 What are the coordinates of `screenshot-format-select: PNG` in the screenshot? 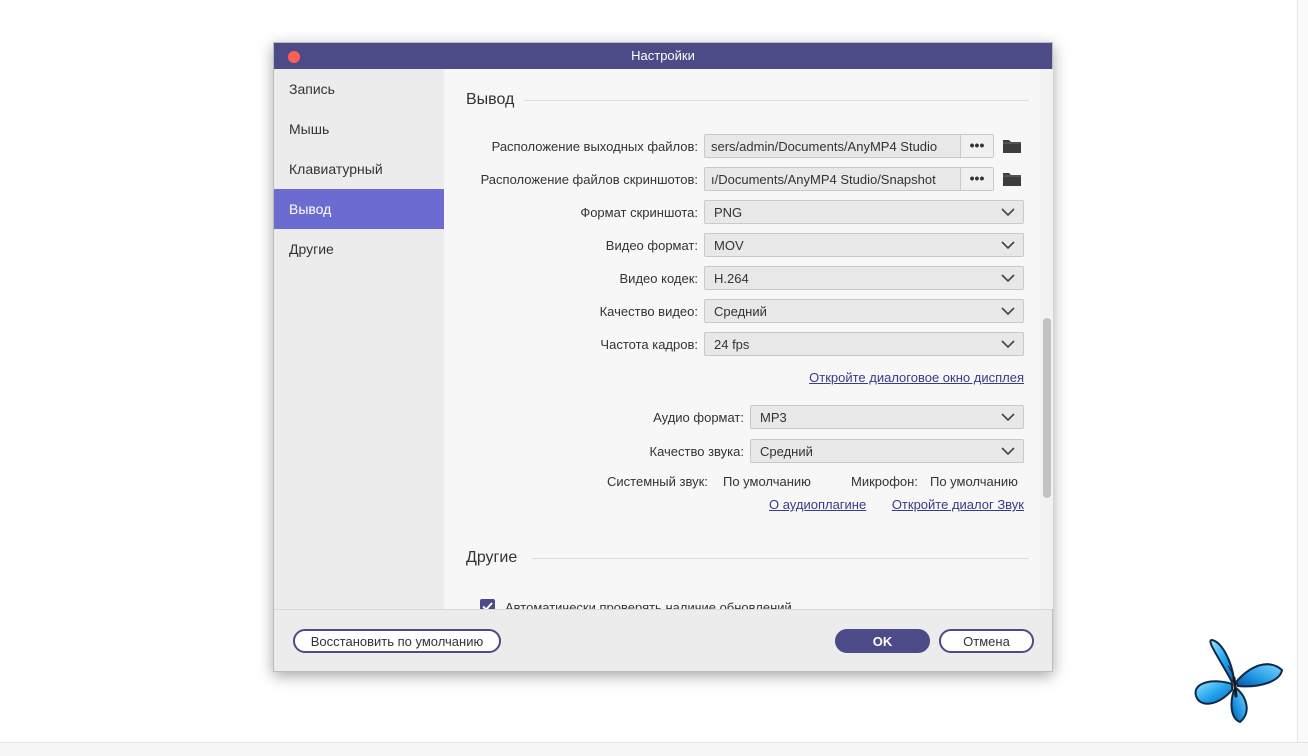 It's located at (864, 212).